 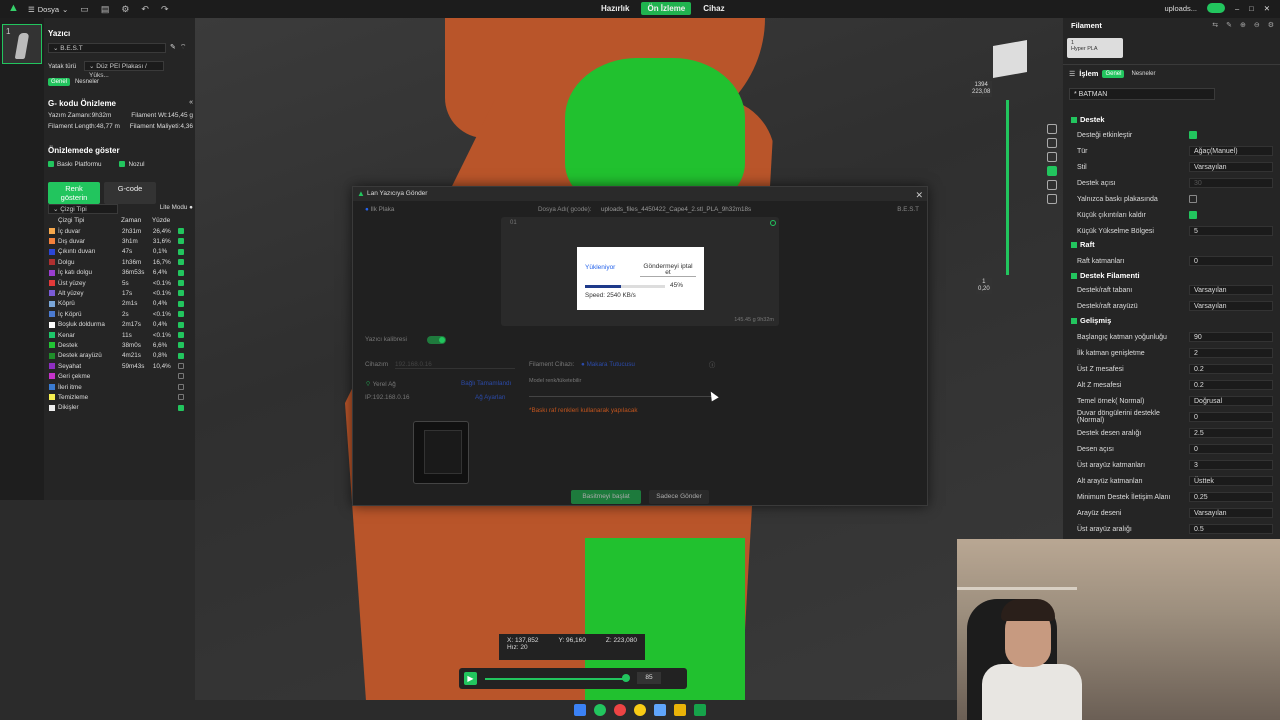 I want to click on lite-mode-toggle: Lite Modu ●, so click(x=176, y=209).